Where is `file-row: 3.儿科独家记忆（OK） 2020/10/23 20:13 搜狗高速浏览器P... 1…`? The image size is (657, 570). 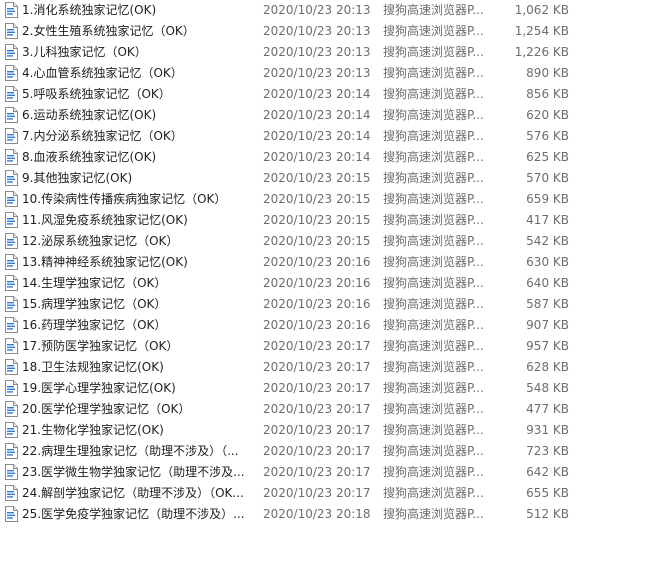
file-row: 3.儿科独家记忆（OK） 2020/10/23 20:13 搜狗高速浏览器P... 1… is located at coordinates (328, 52).